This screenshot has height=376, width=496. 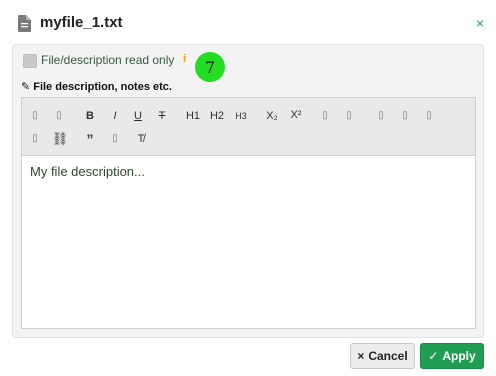 I want to click on description-label: ✎ File description, notes etc., so click(x=96, y=86).